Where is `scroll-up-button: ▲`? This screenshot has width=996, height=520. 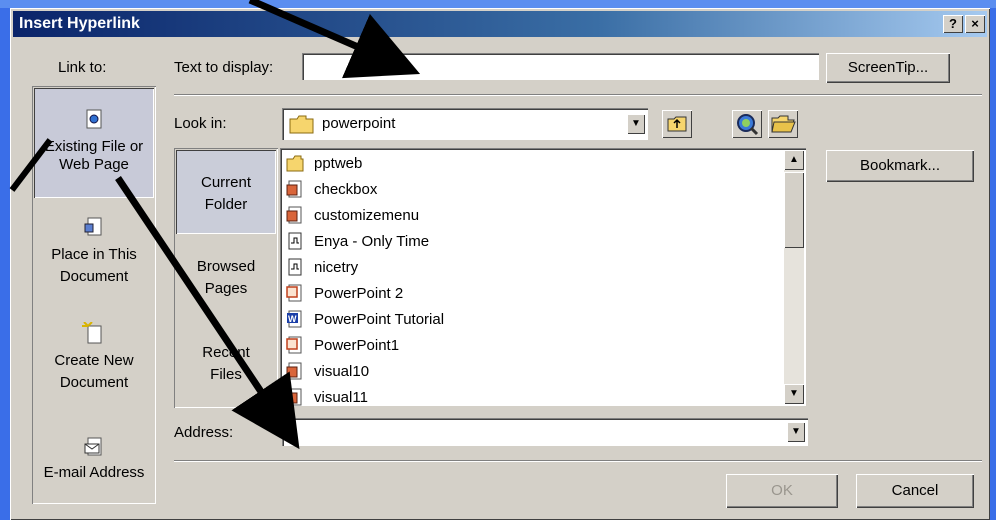
scroll-up-button: ▲ is located at coordinates (794, 160).